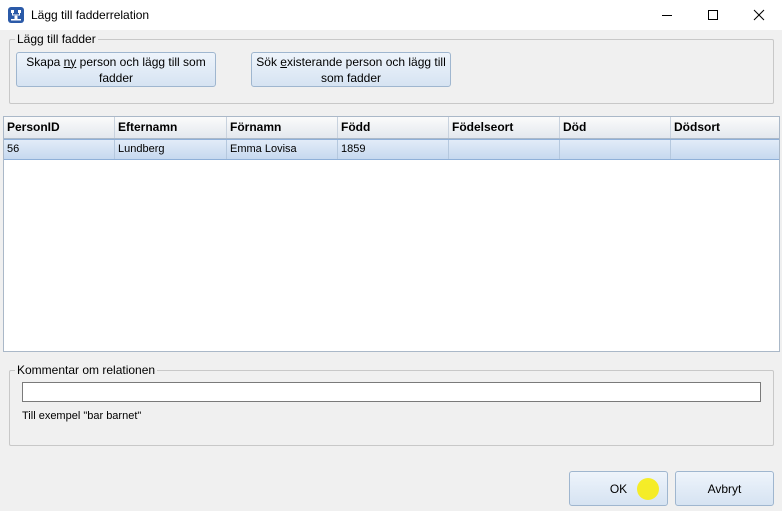 The width and height of the screenshot is (782, 511). I want to click on minimize-icon, so click(667, 15).